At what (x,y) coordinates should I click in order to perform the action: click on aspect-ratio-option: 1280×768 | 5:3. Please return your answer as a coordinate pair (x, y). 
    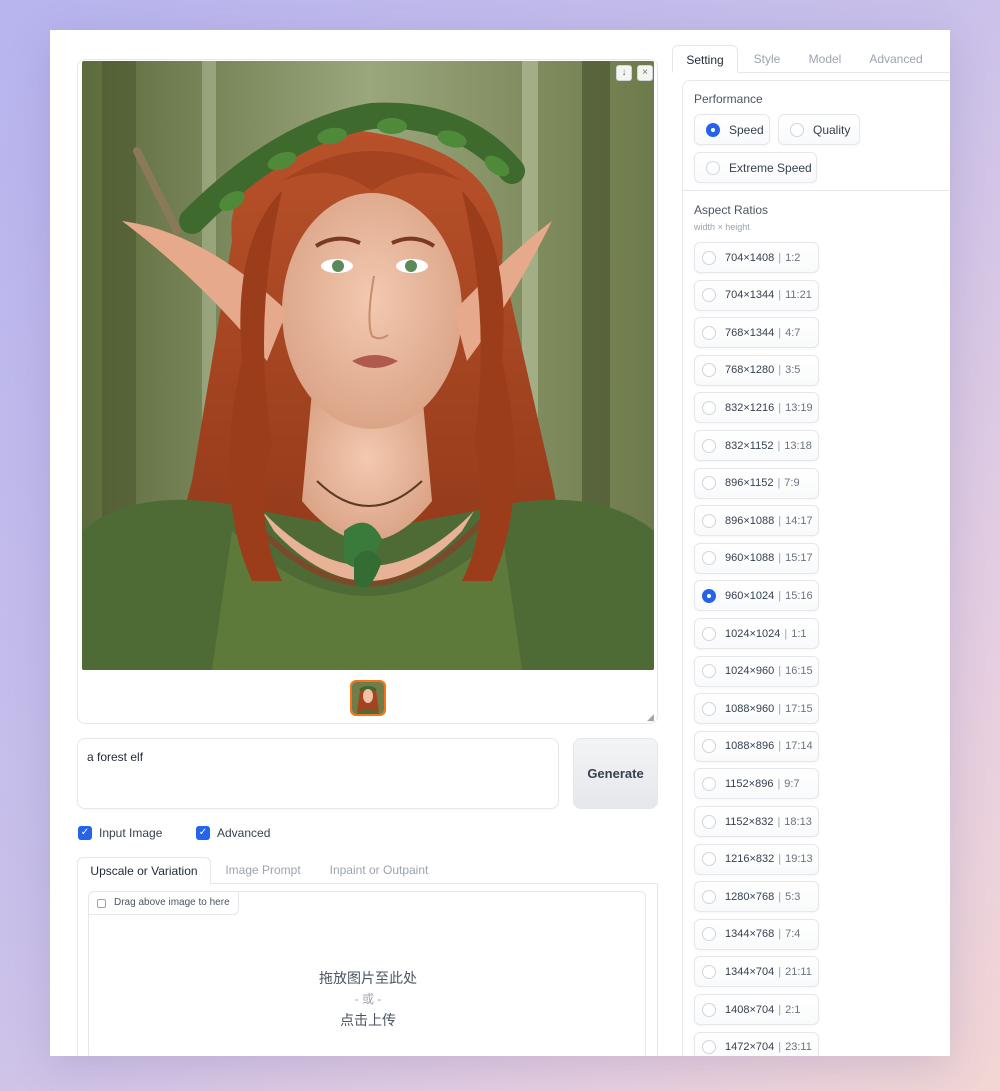
    Looking at the image, I should click on (756, 897).